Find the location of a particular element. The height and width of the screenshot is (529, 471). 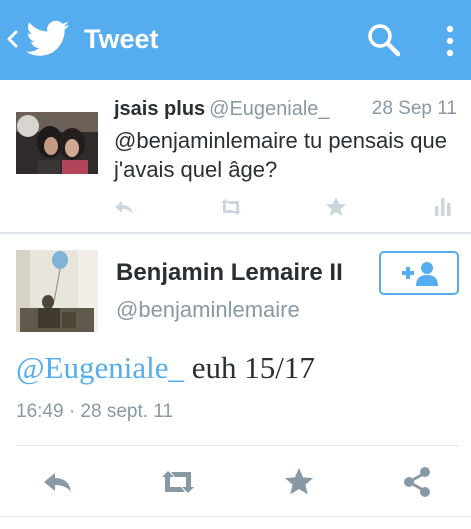

author-avatar is located at coordinates (57, 291).